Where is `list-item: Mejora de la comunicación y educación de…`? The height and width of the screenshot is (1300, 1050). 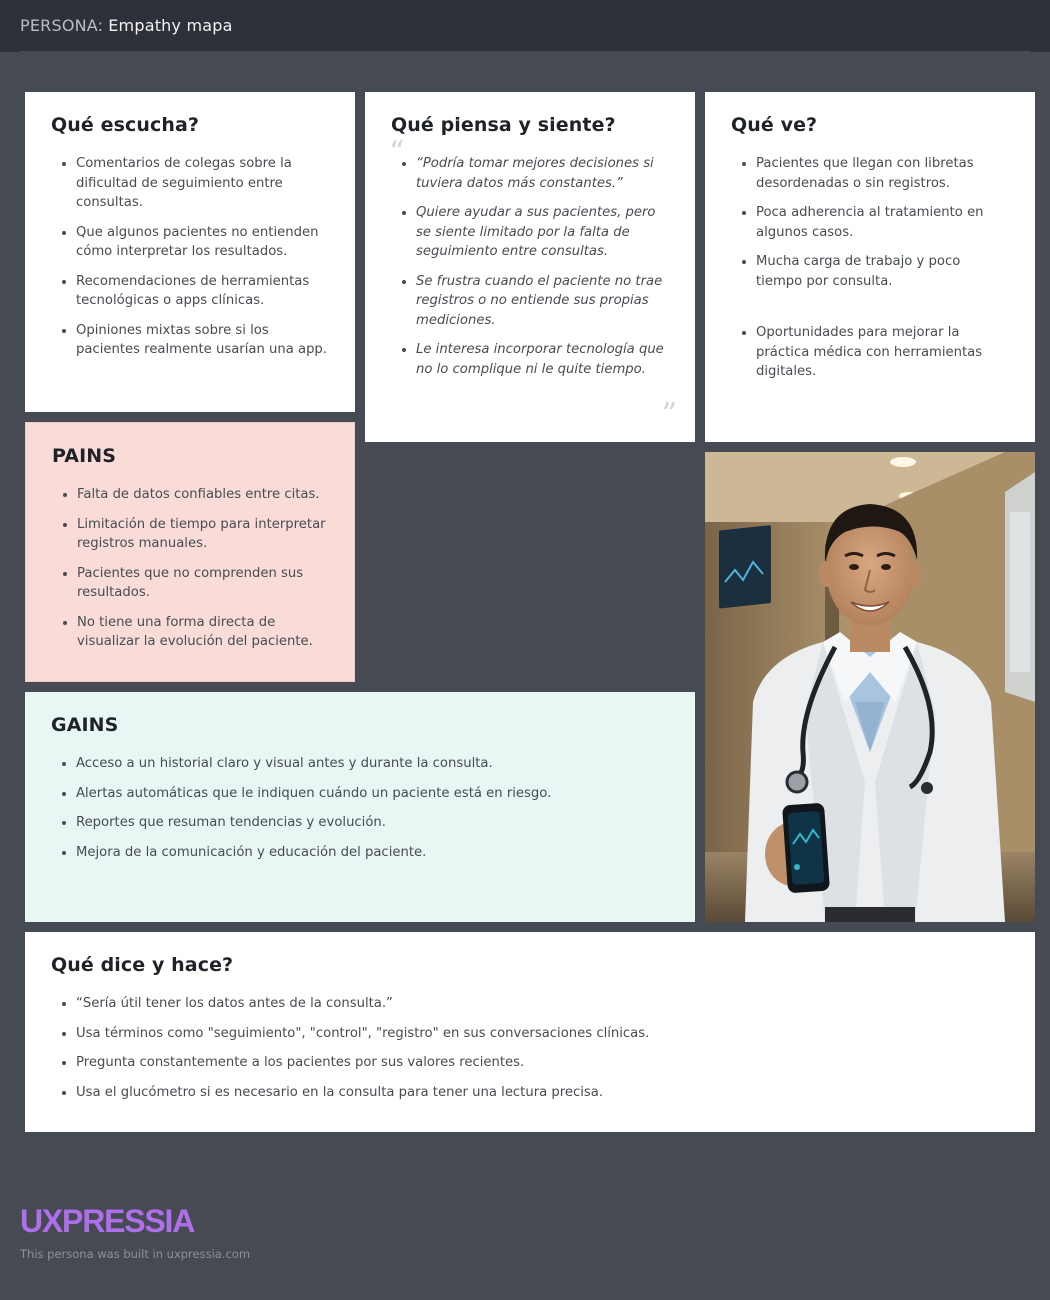
list-item: Mejora de la comunicación y educación de… is located at coordinates (372, 853).